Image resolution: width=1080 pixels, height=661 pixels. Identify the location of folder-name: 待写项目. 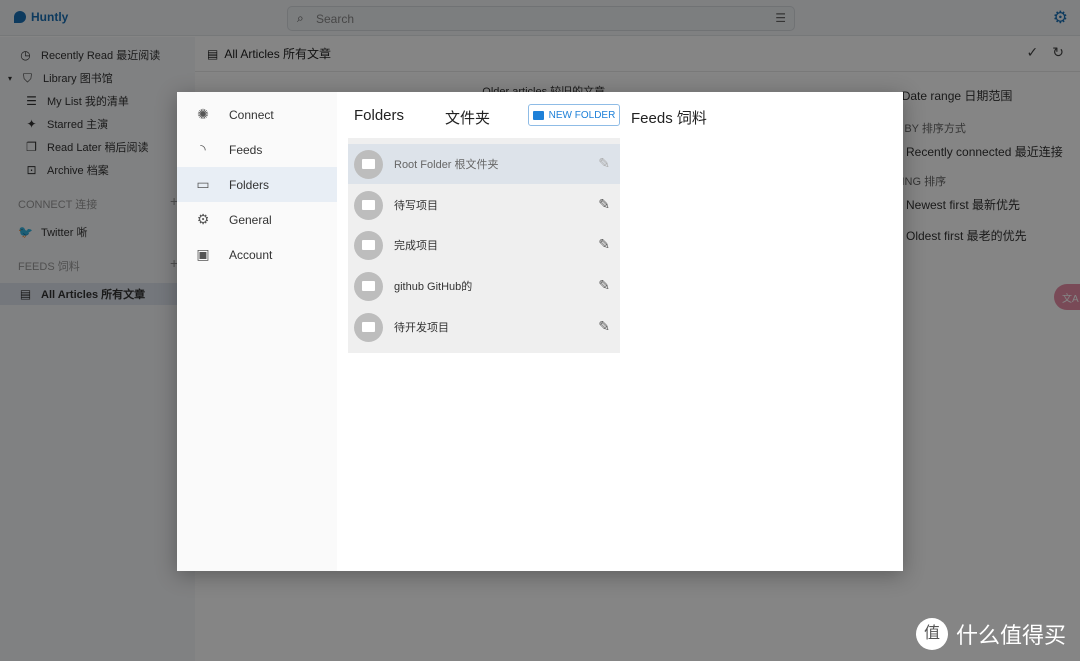
(416, 206).